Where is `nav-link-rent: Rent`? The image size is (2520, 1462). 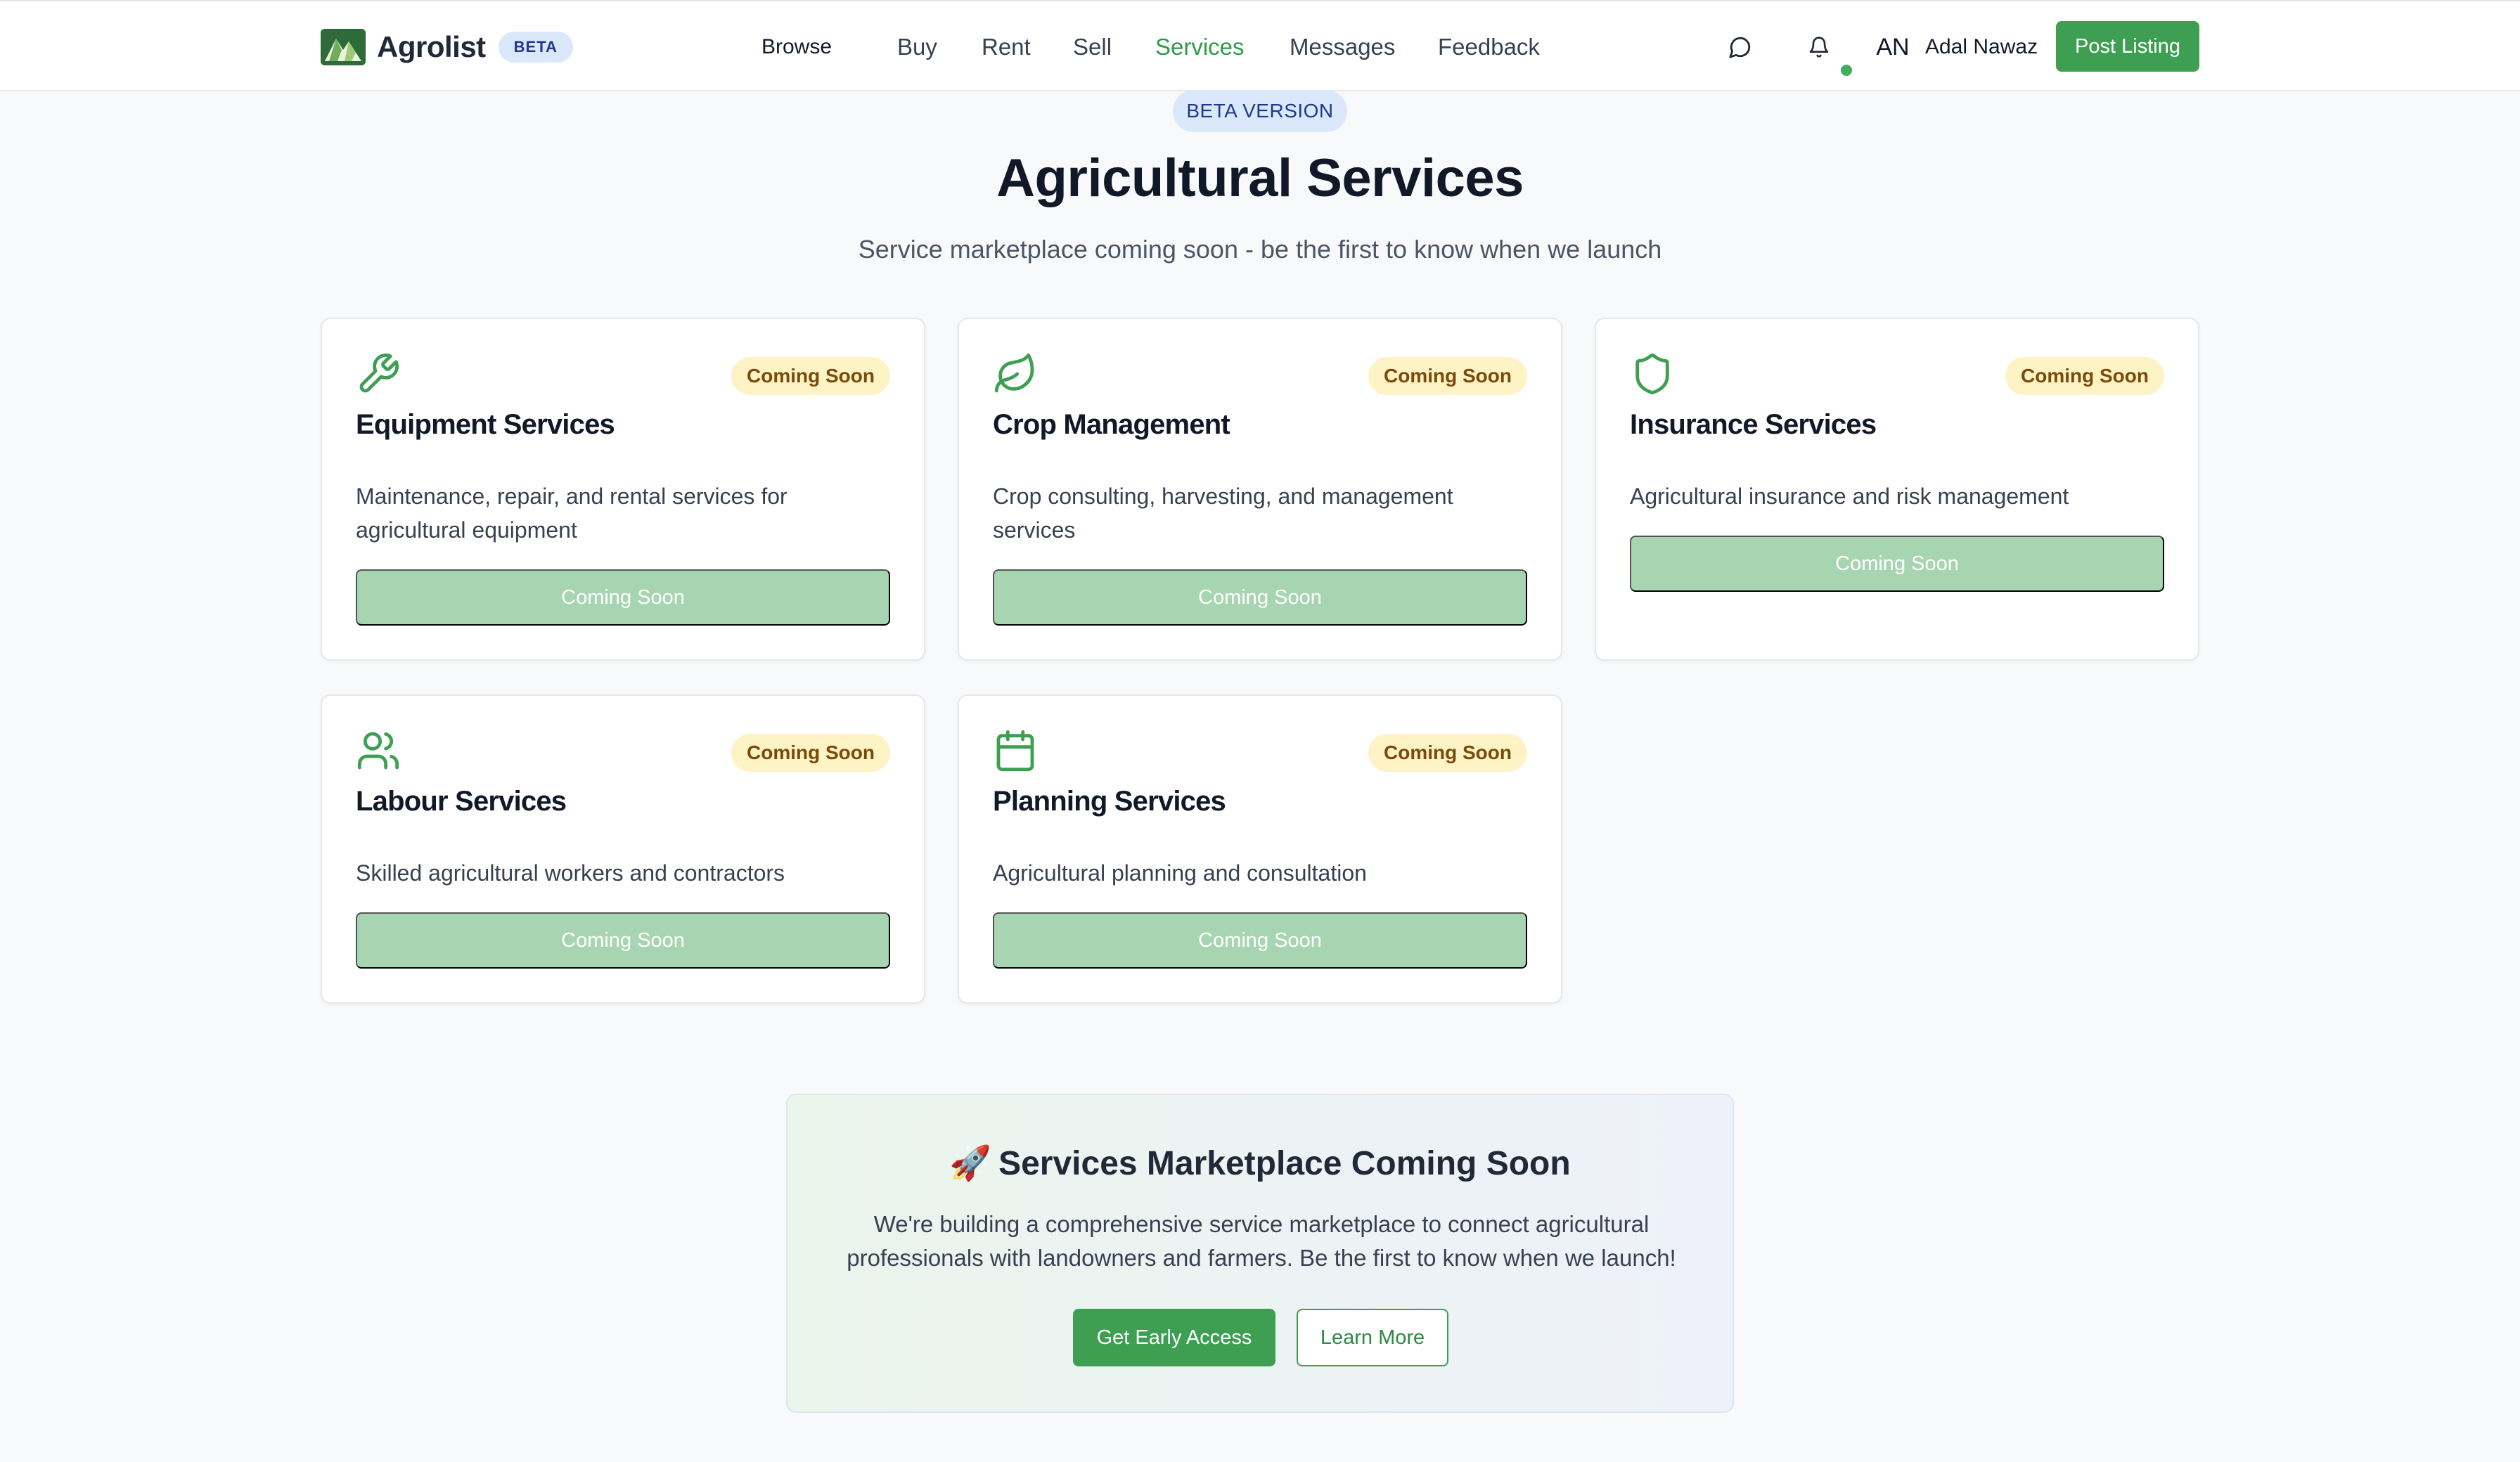
nav-link-rent: Rent is located at coordinates (1006, 47).